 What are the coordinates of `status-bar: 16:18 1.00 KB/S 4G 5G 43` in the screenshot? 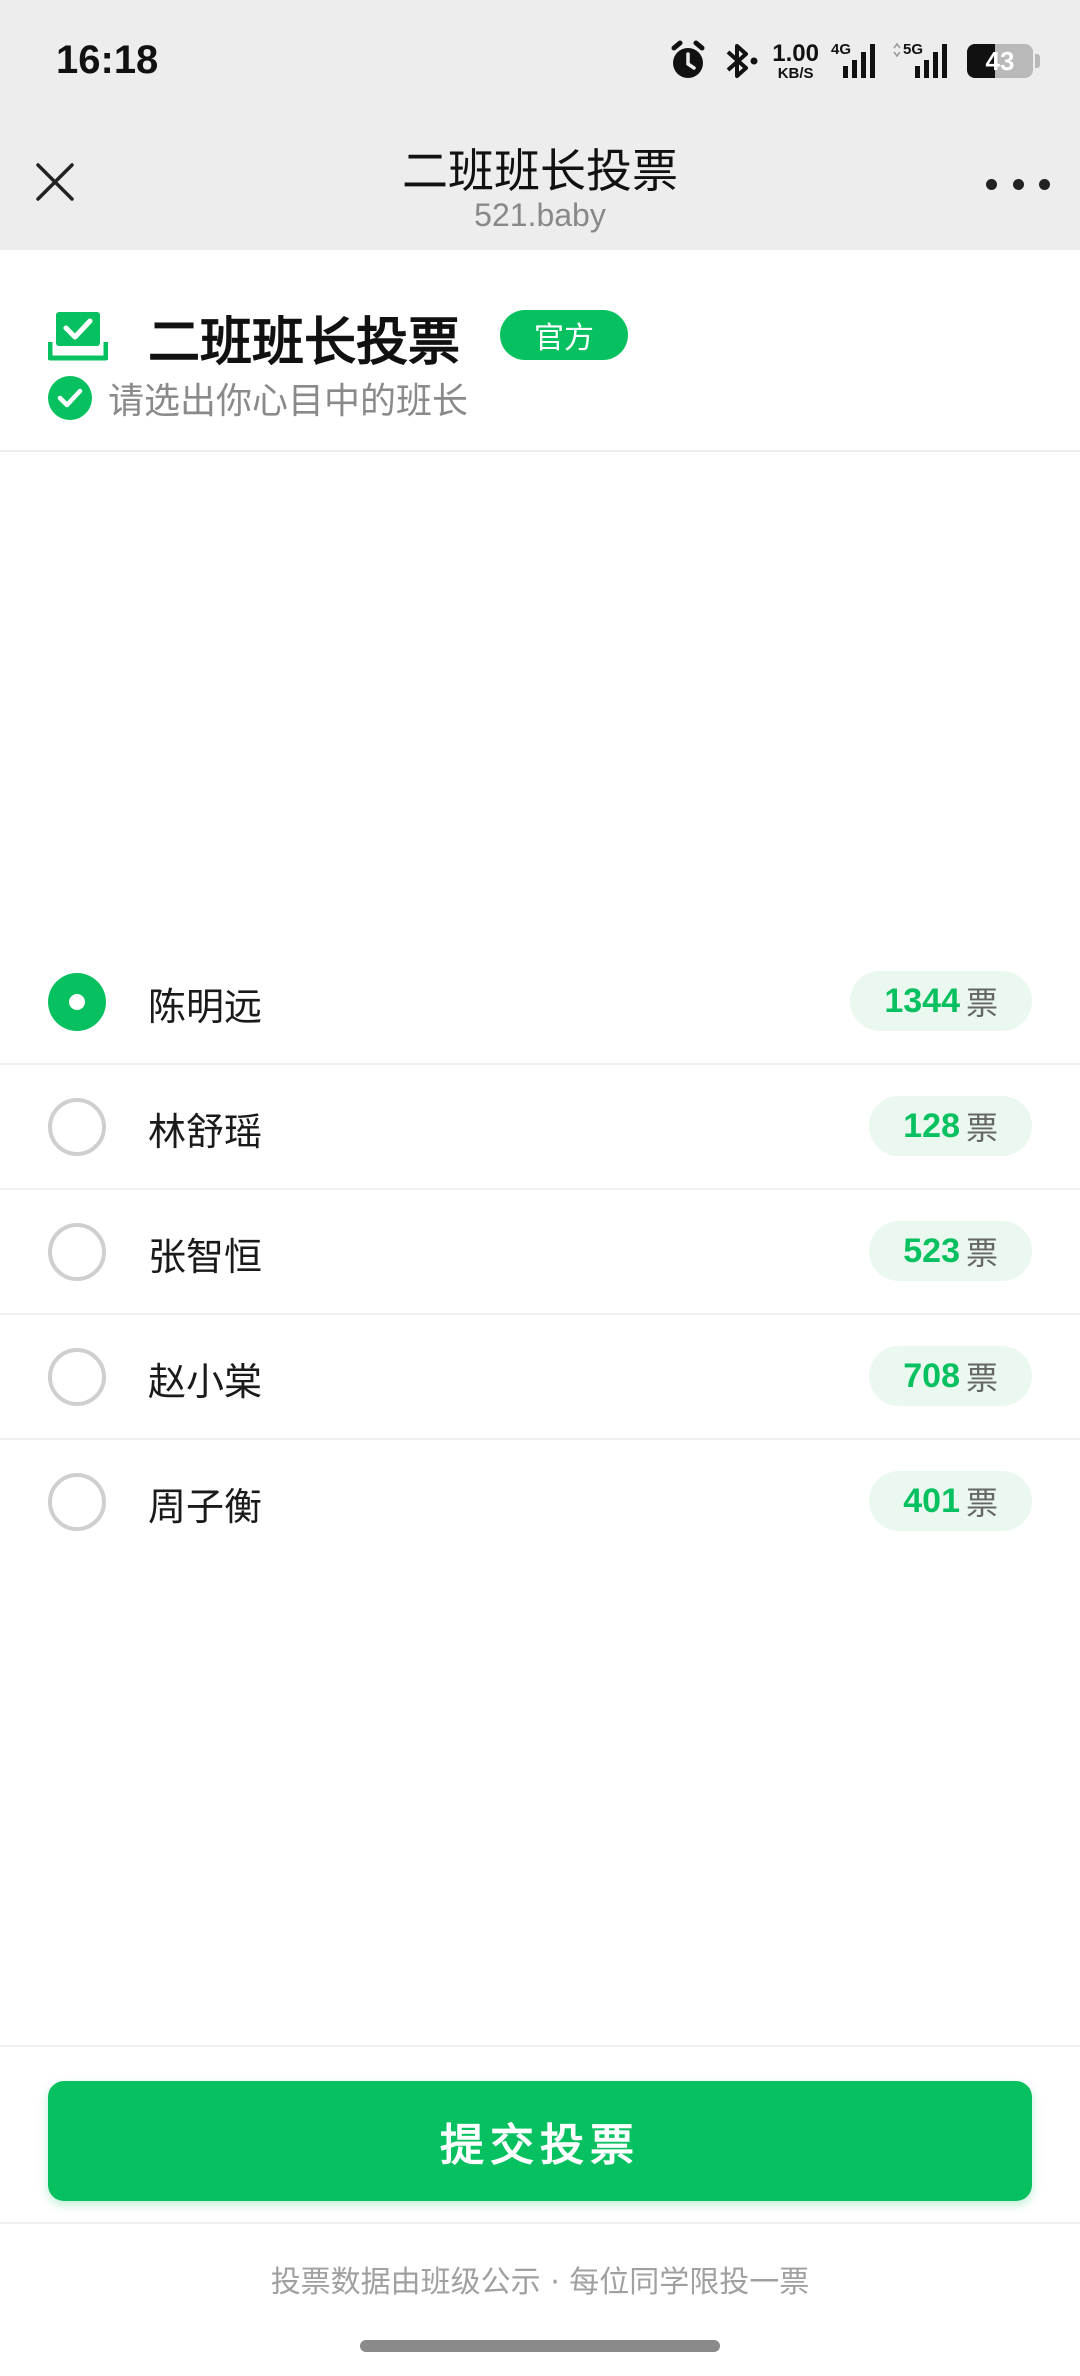 It's located at (540, 62).